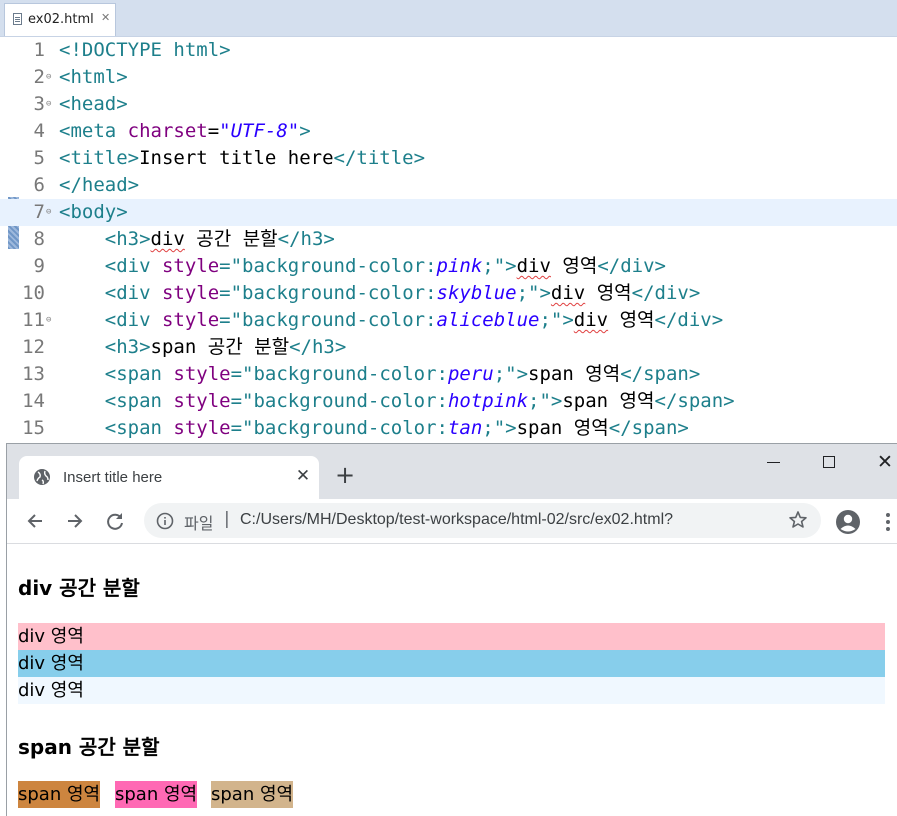 Image resolution: width=897 pixels, height=816 pixels. I want to click on info-icon, so click(165, 521).